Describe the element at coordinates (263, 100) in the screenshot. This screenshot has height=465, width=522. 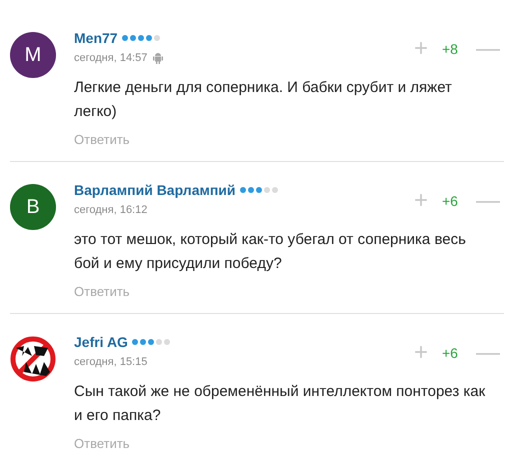
I see `comment-text: Легкие деньги для соперника. И бабки срубит и ляжет легко)` at that location.